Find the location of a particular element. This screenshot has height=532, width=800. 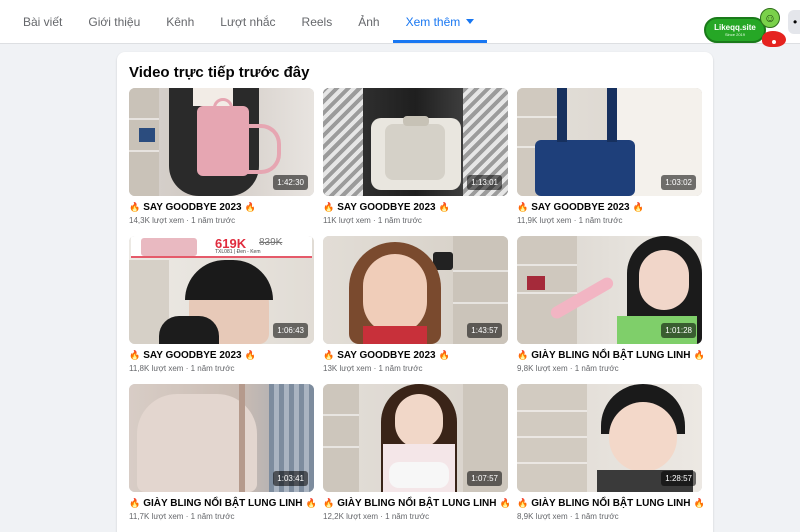

tab-label: Reels is located at coordinates (317, 21).